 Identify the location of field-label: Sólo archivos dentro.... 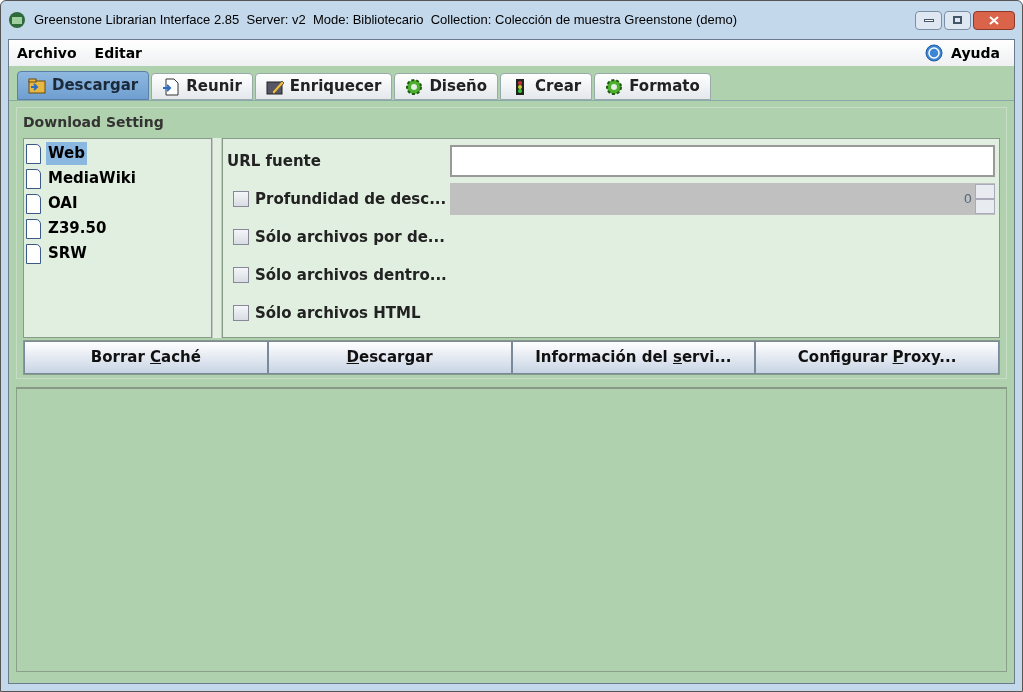
(351, 275).